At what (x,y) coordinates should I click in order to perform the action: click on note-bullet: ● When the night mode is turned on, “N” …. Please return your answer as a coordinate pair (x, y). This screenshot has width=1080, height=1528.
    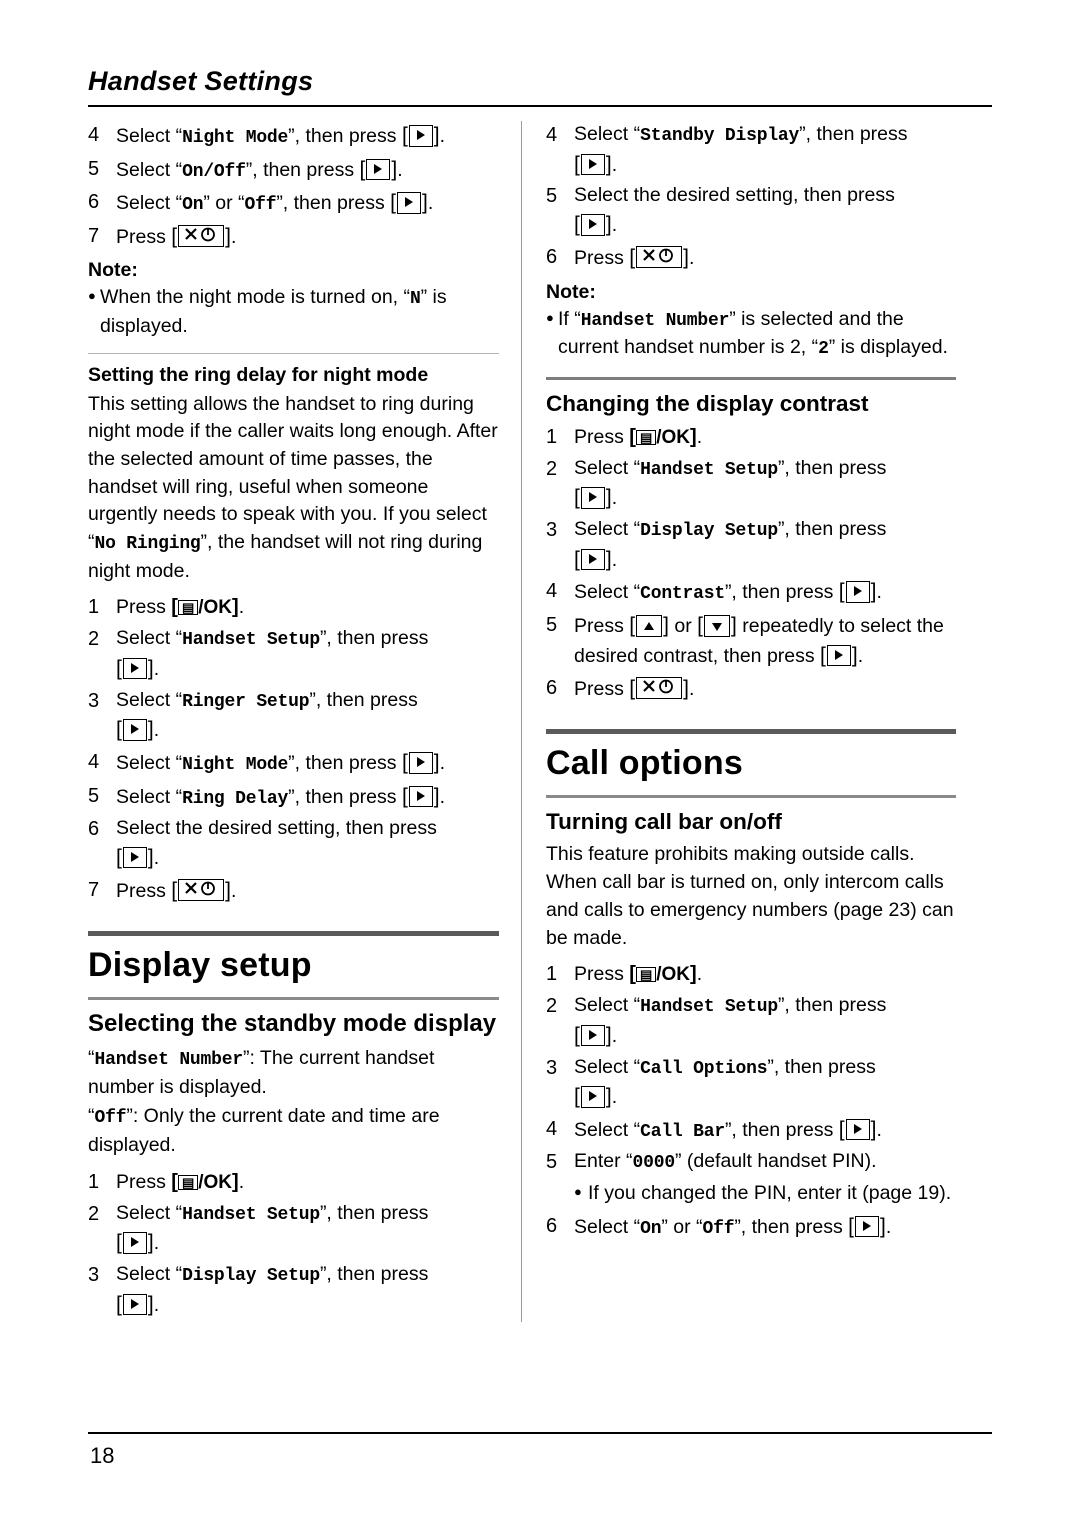
    Looking at the image, I should click on (293, 312).